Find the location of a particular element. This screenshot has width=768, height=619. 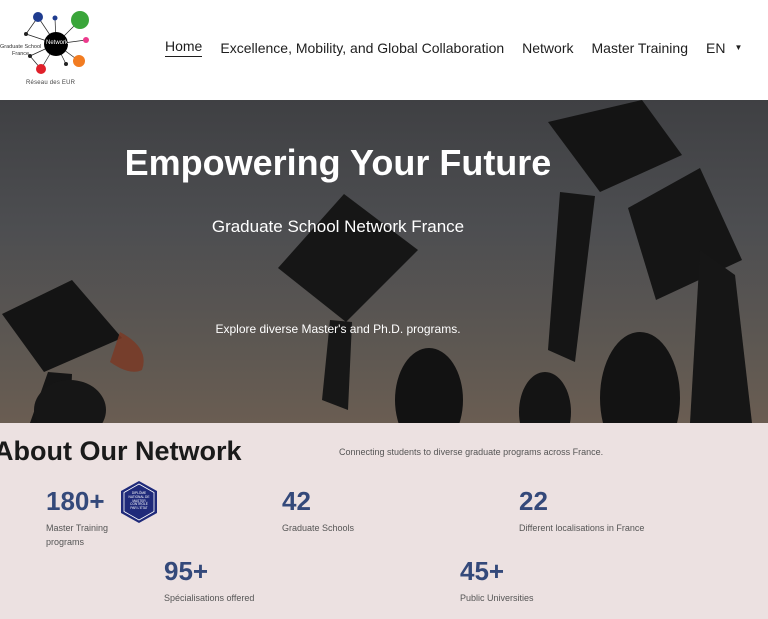

logo-left-text: Graduate School is located at coordinates (21, 47).